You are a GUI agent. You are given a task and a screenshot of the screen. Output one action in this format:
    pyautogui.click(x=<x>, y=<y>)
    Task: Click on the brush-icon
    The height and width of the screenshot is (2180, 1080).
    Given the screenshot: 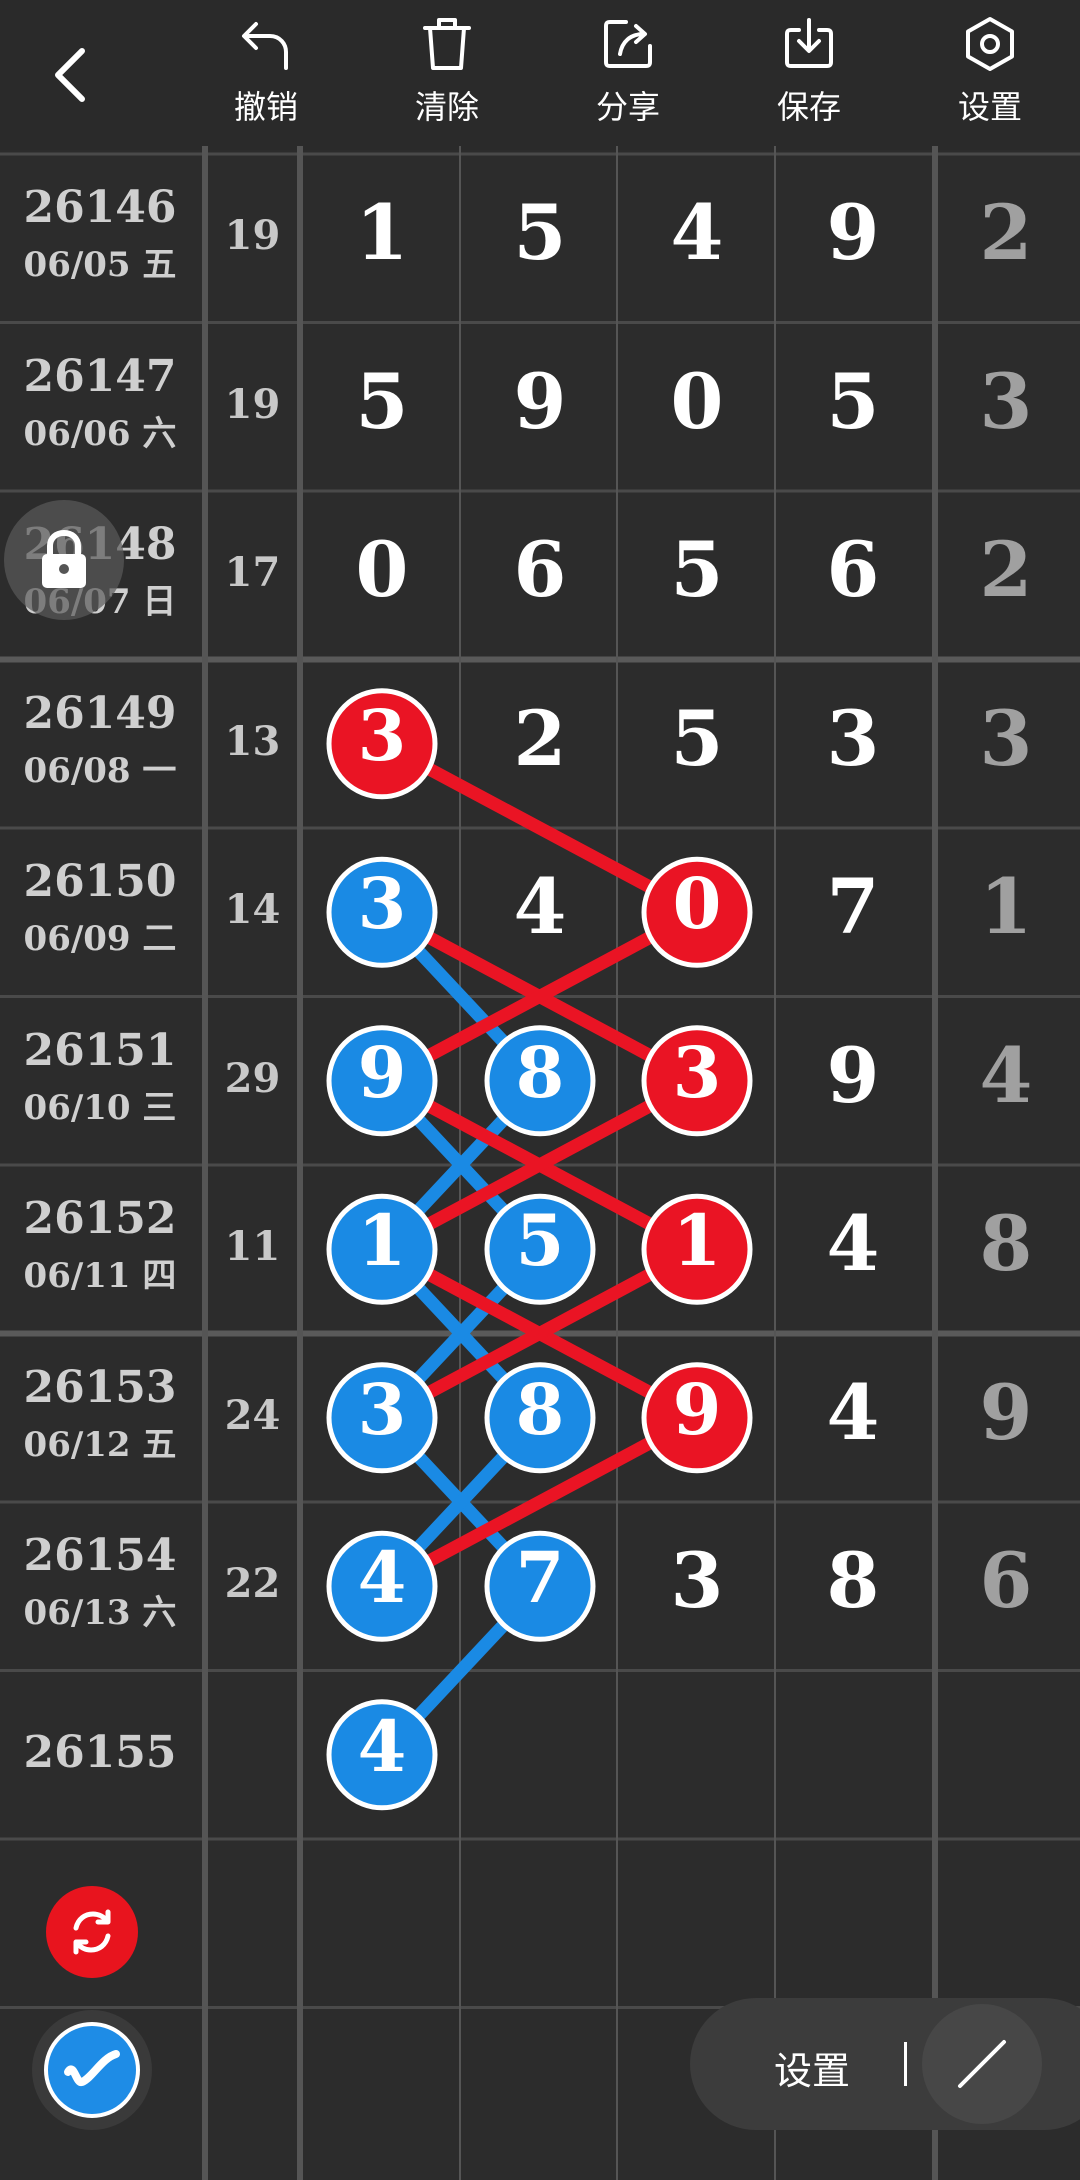 What is the action you would take?
    pyautogui.click(x=92, y=2068)
    